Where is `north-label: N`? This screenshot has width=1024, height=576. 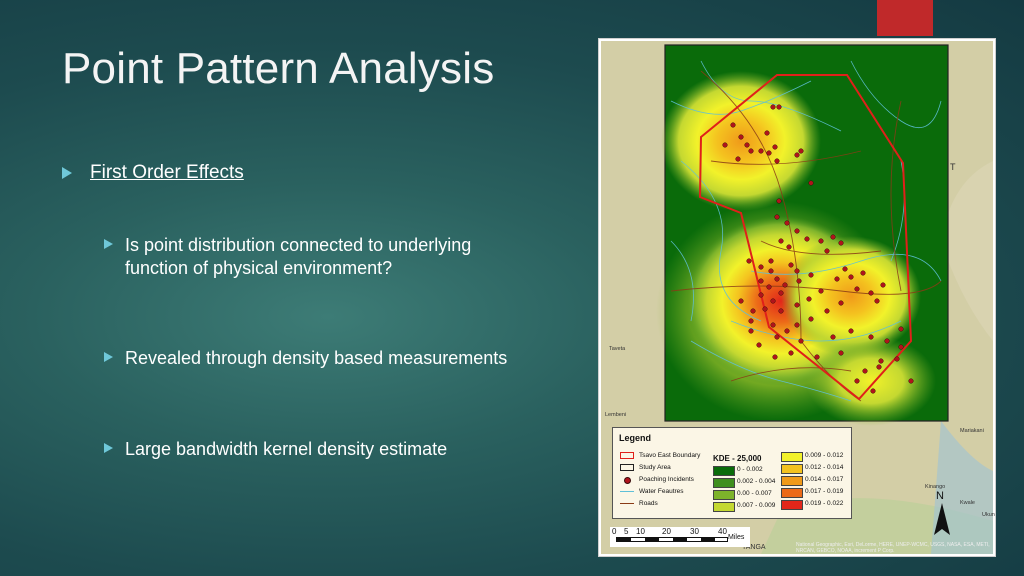
north-label: N is located at coordinates (940, 496).